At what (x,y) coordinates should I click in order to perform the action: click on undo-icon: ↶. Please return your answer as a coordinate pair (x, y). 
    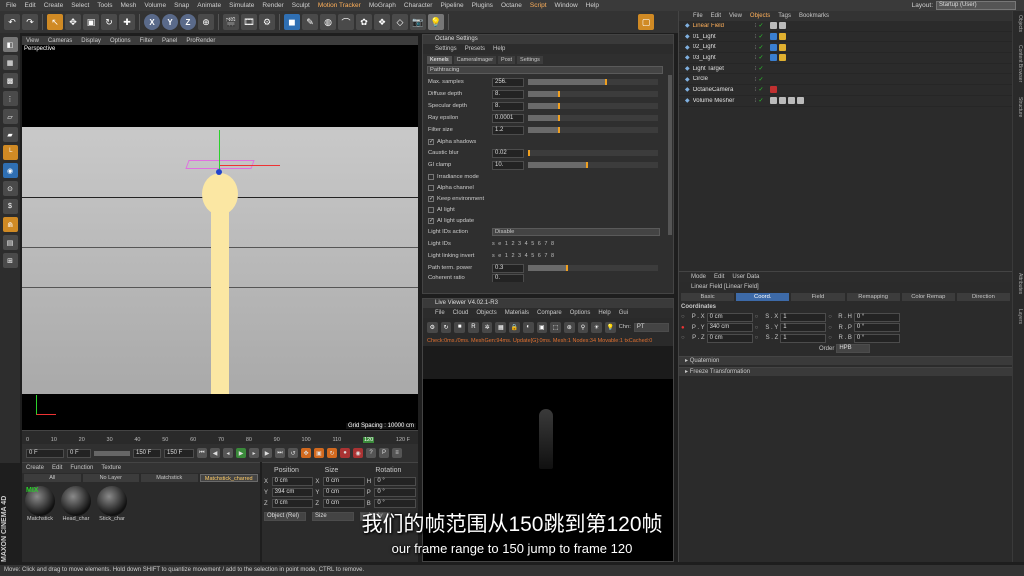
    Looking at the image, I should click on (12, 22).